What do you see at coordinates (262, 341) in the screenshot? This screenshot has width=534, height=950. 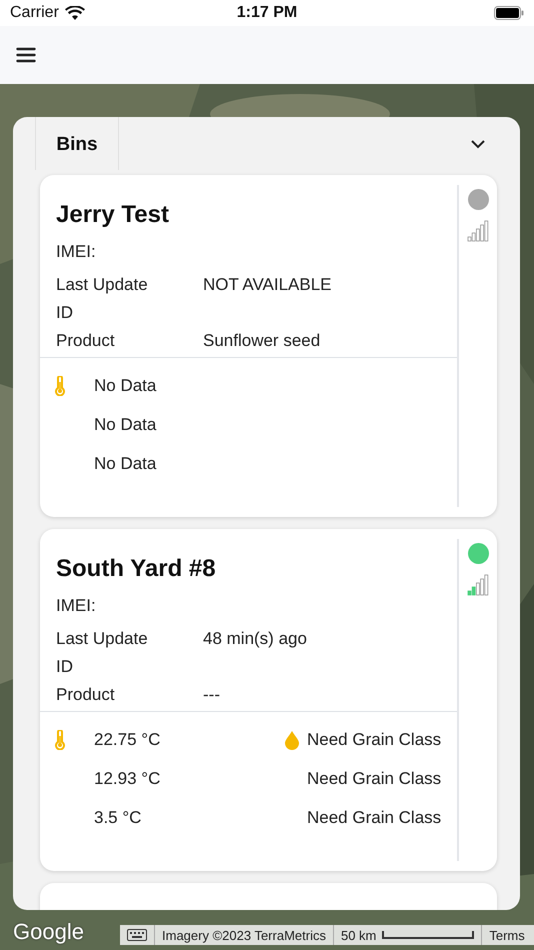 I see `field-value: Sunflower seed` at bounding box center [262, 341].